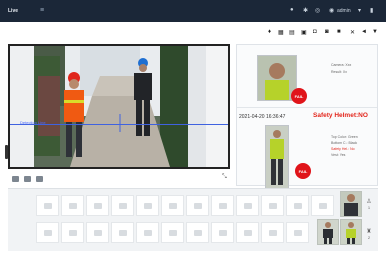 Image resolution: width=386 pixels, height=254 pixels. Describe the element at coordinates (339, 32) in the screenshot. I see `record-icon: ■` at that location.